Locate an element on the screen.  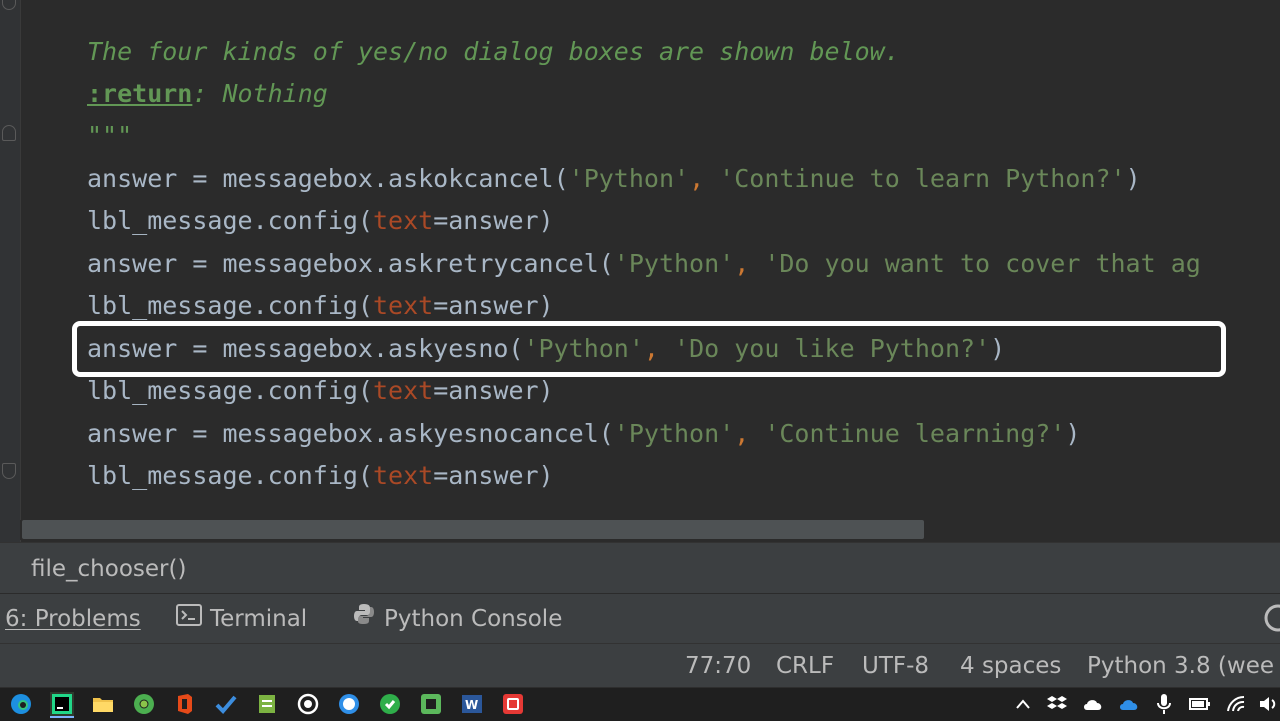
code-line: :return: Nothing is located at coordinates (207, 94).